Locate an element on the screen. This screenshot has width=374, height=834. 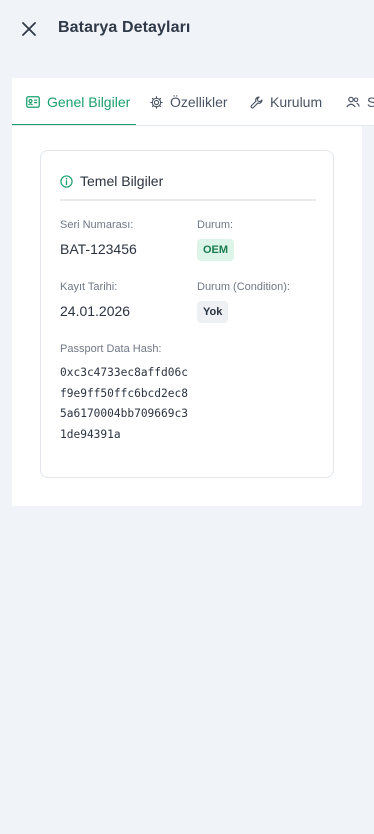
tab-label: St is located at coordinates (370, 102).